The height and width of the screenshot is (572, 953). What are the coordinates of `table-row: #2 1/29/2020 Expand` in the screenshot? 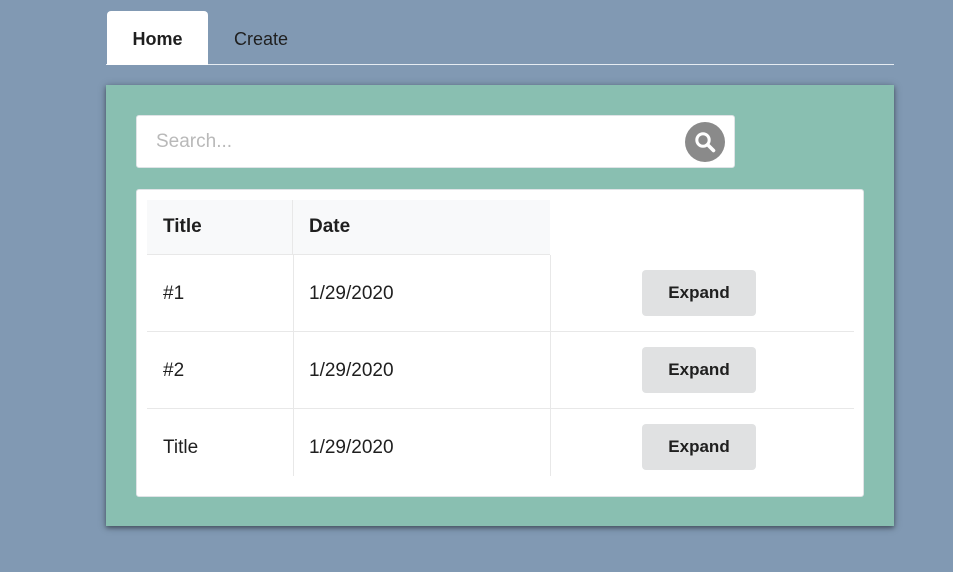 It's located at (500, 370).